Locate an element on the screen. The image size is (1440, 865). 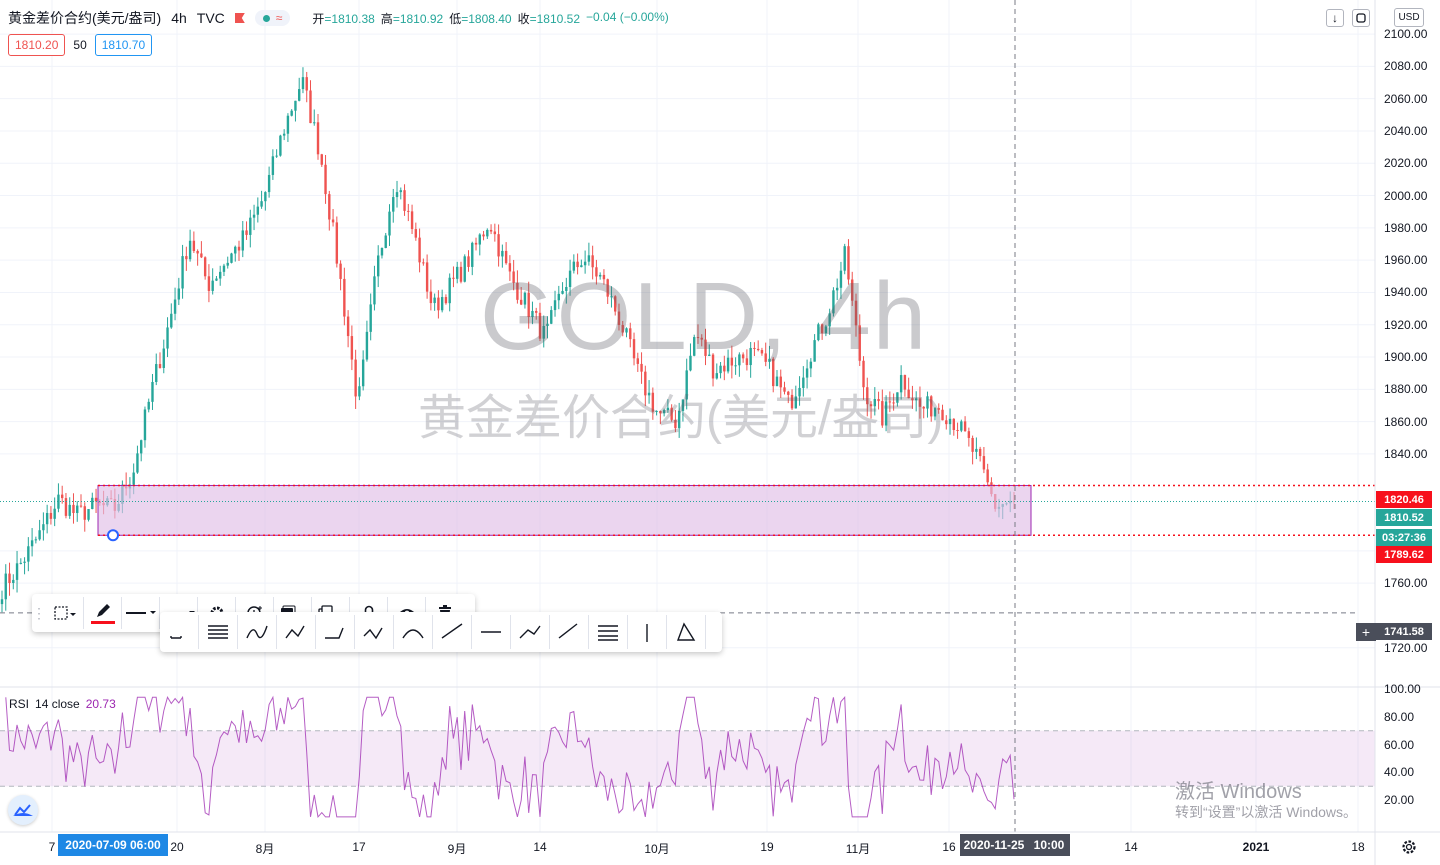
time-tick-label: 11月 is located at coordinates (858, 849).